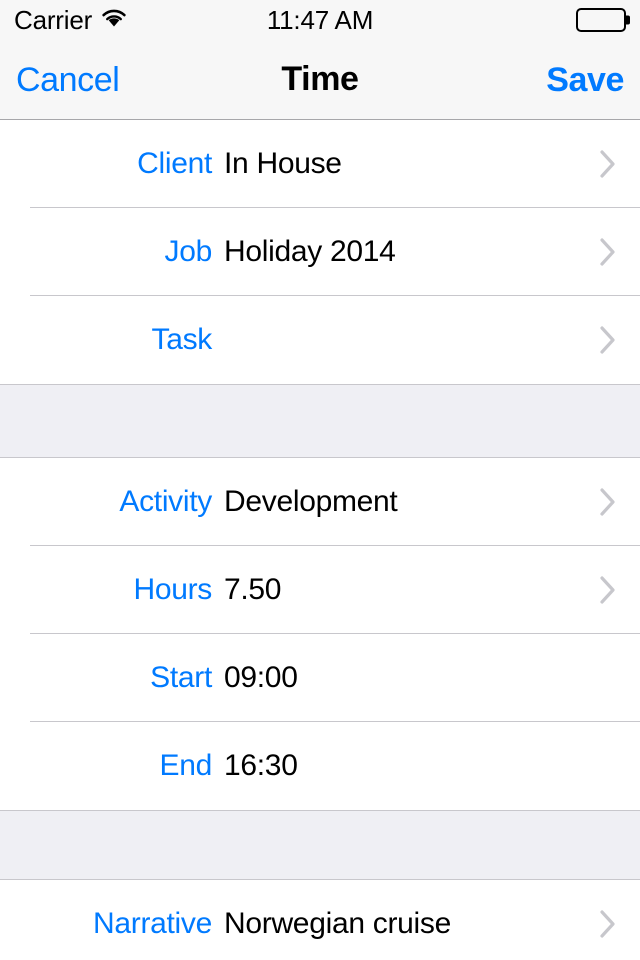 The image size is (640, 960). What do you see at coordinates (283, 163) in the screenshot?
I see `row-value-client: In House` at bounding box center [283, 163].